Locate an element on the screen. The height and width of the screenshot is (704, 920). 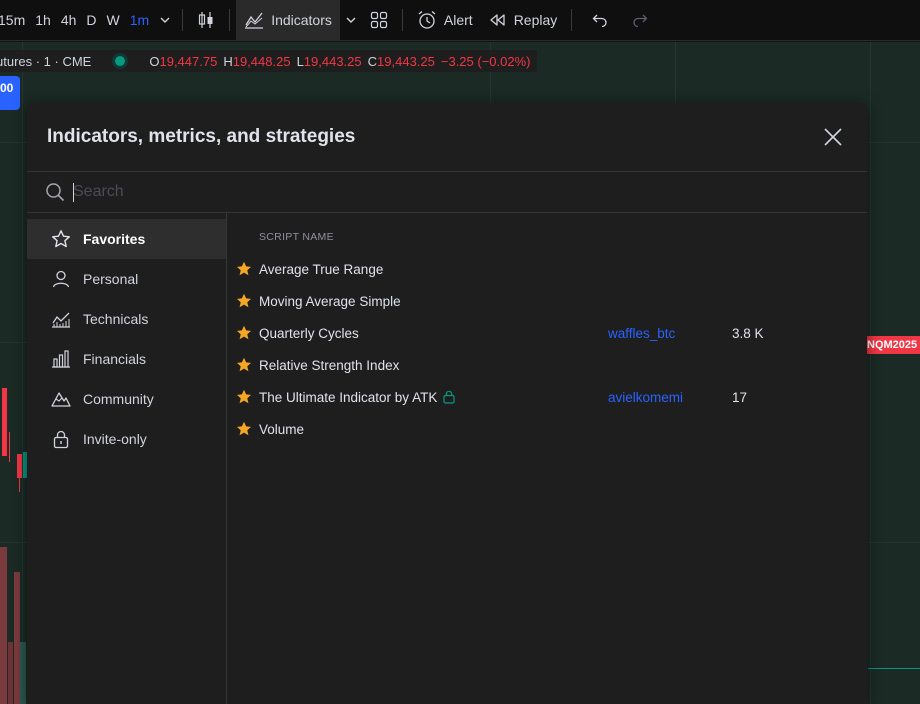
close-value: 19,443.25 is located at coordinates (406, 61).